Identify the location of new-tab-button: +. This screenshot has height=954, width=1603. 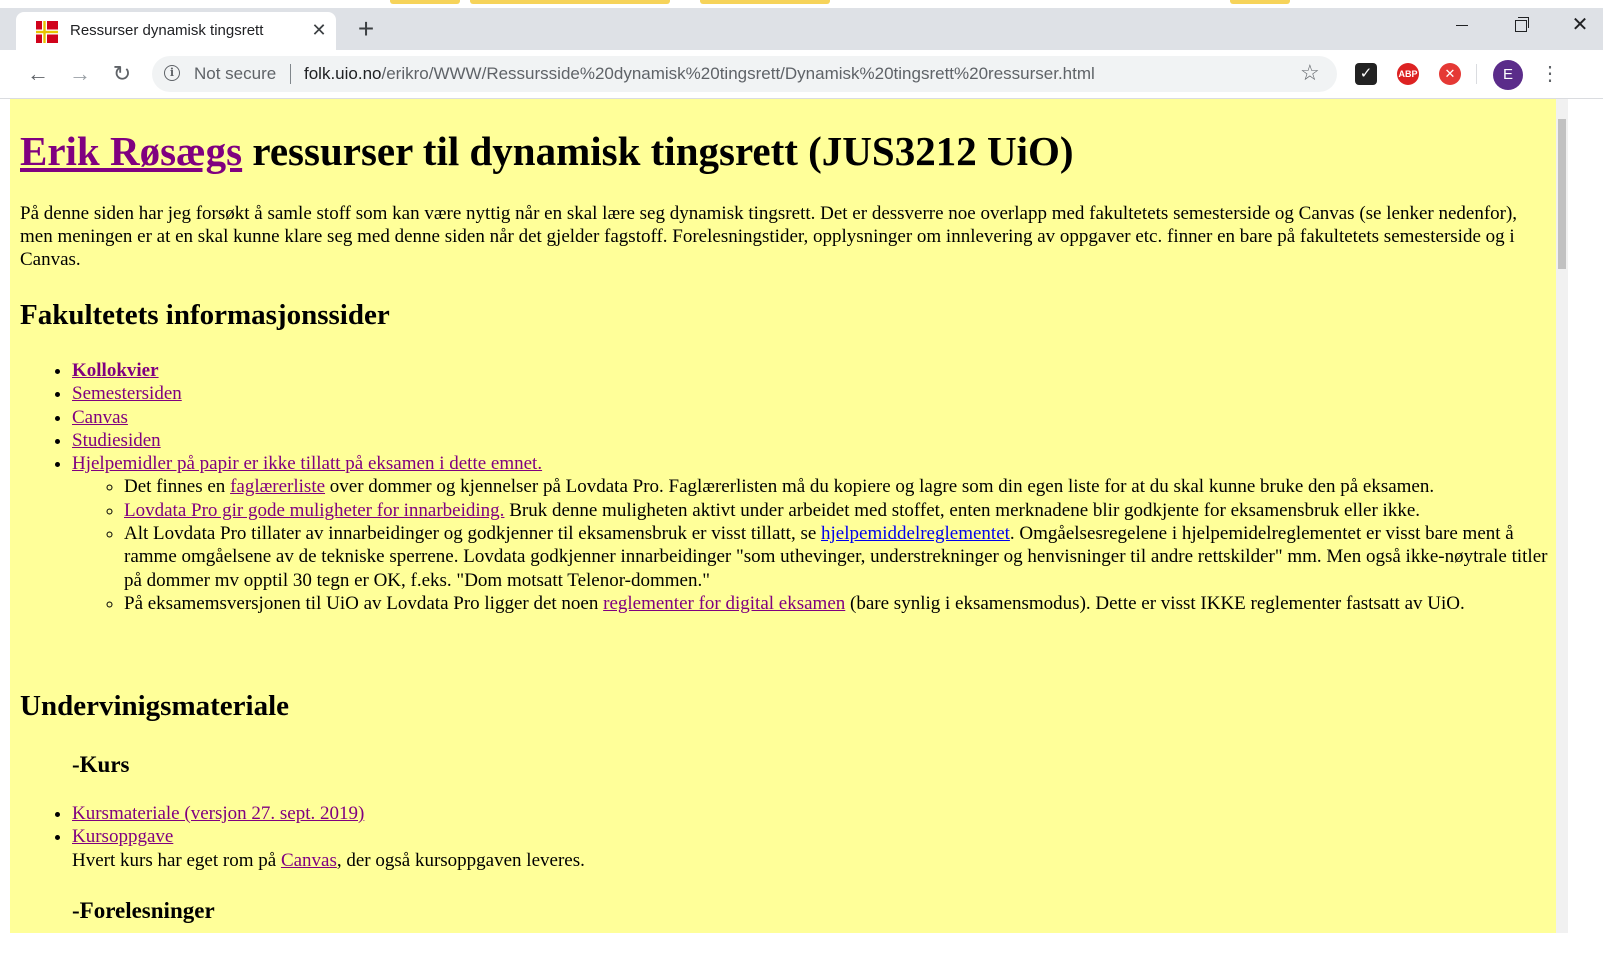
(366, 29).